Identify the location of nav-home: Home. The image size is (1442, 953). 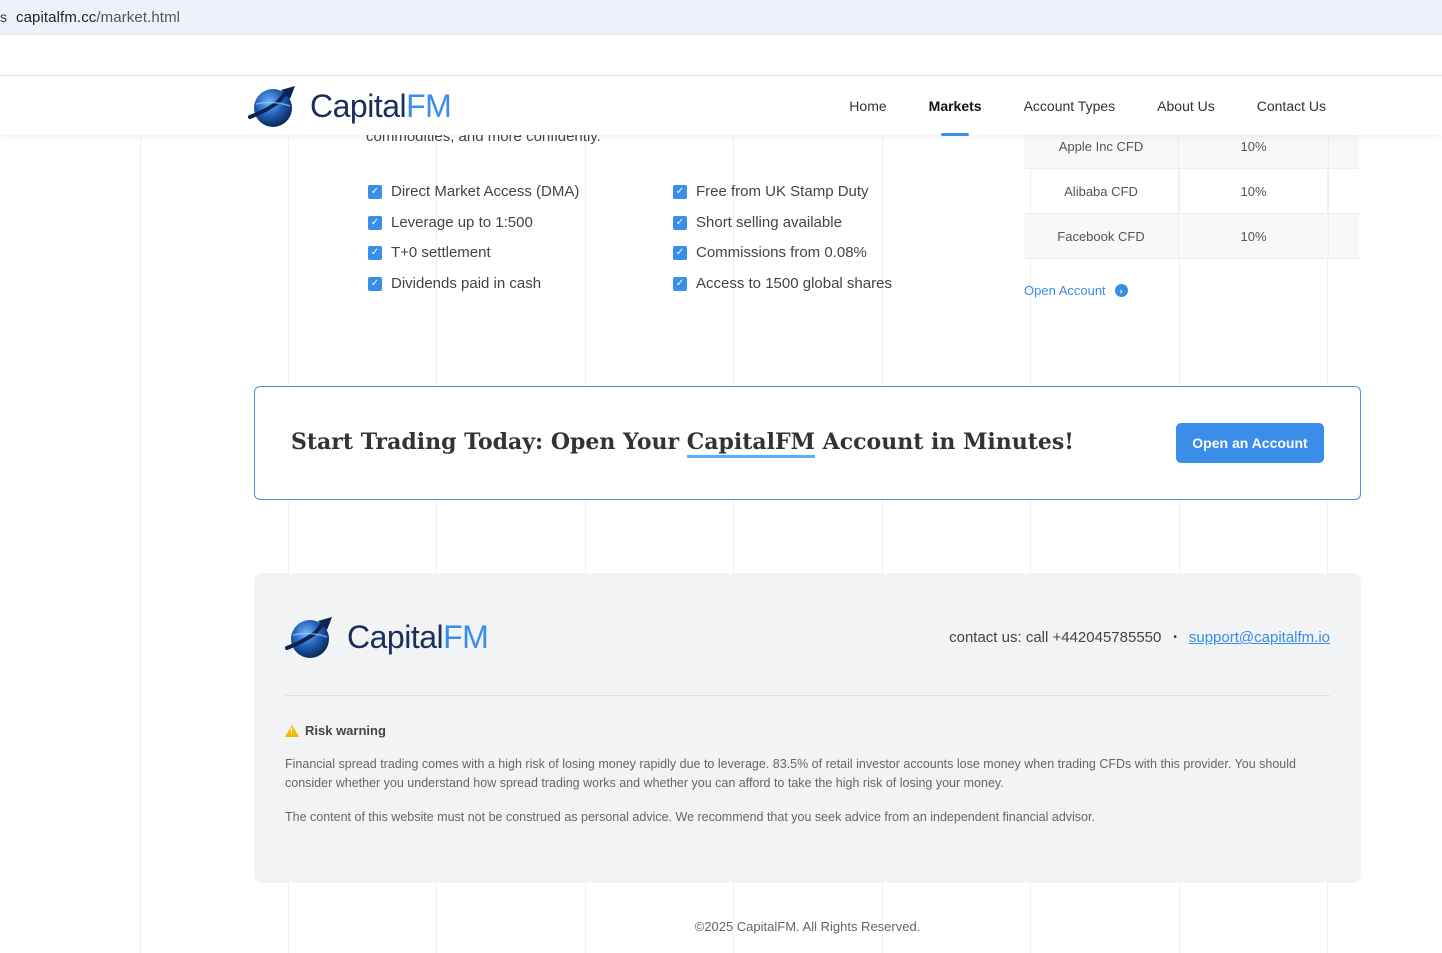
(867, 106).